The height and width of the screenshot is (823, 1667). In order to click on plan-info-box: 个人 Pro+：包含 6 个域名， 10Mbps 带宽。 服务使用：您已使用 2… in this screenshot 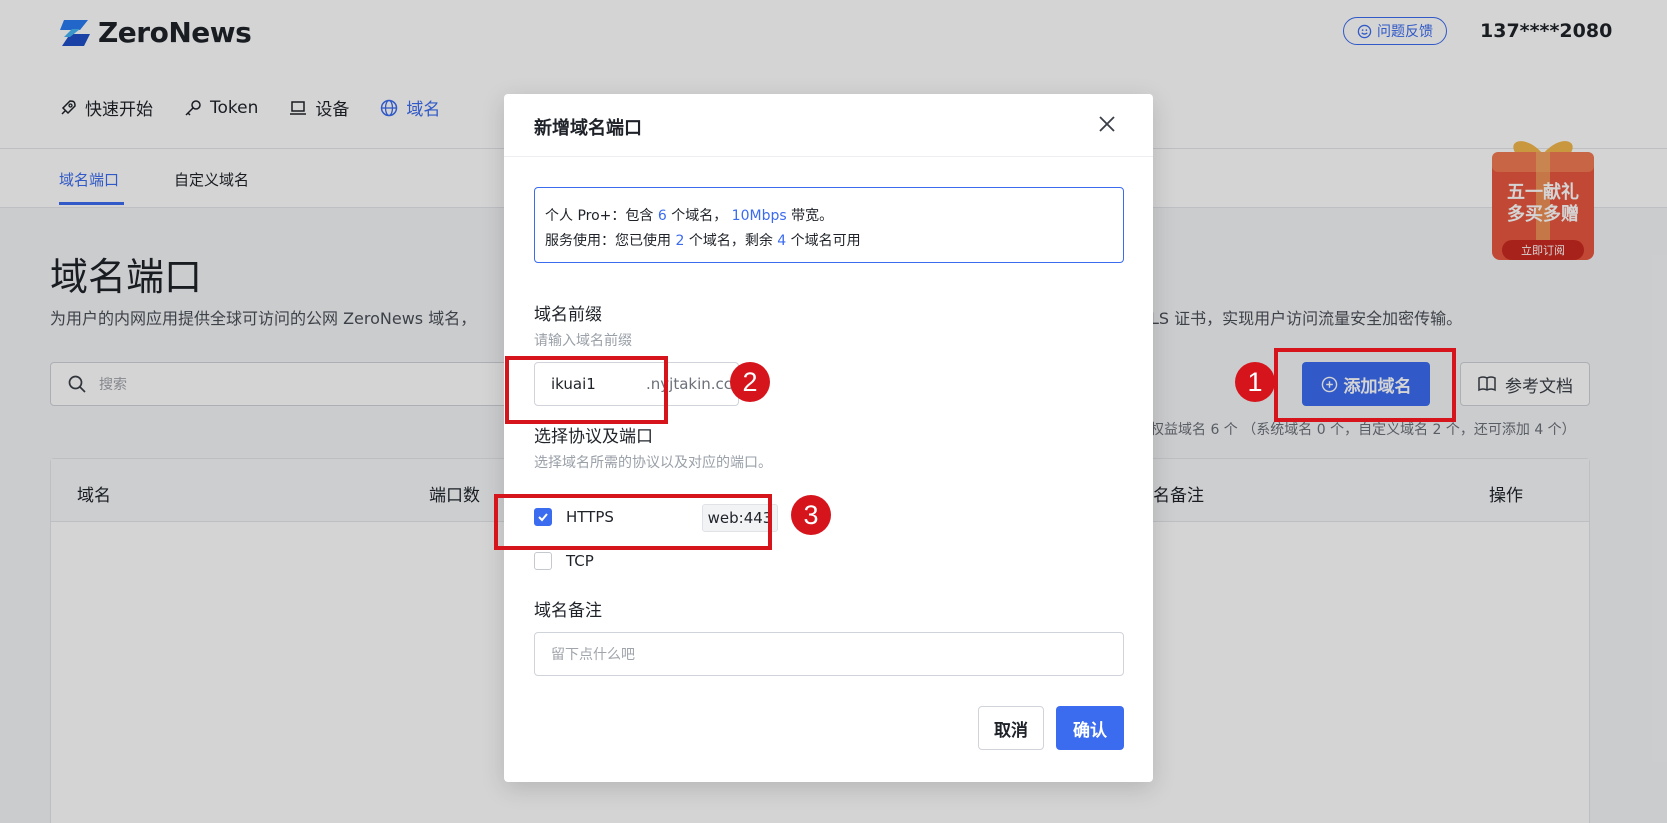, I will do `click(829, 225)`.